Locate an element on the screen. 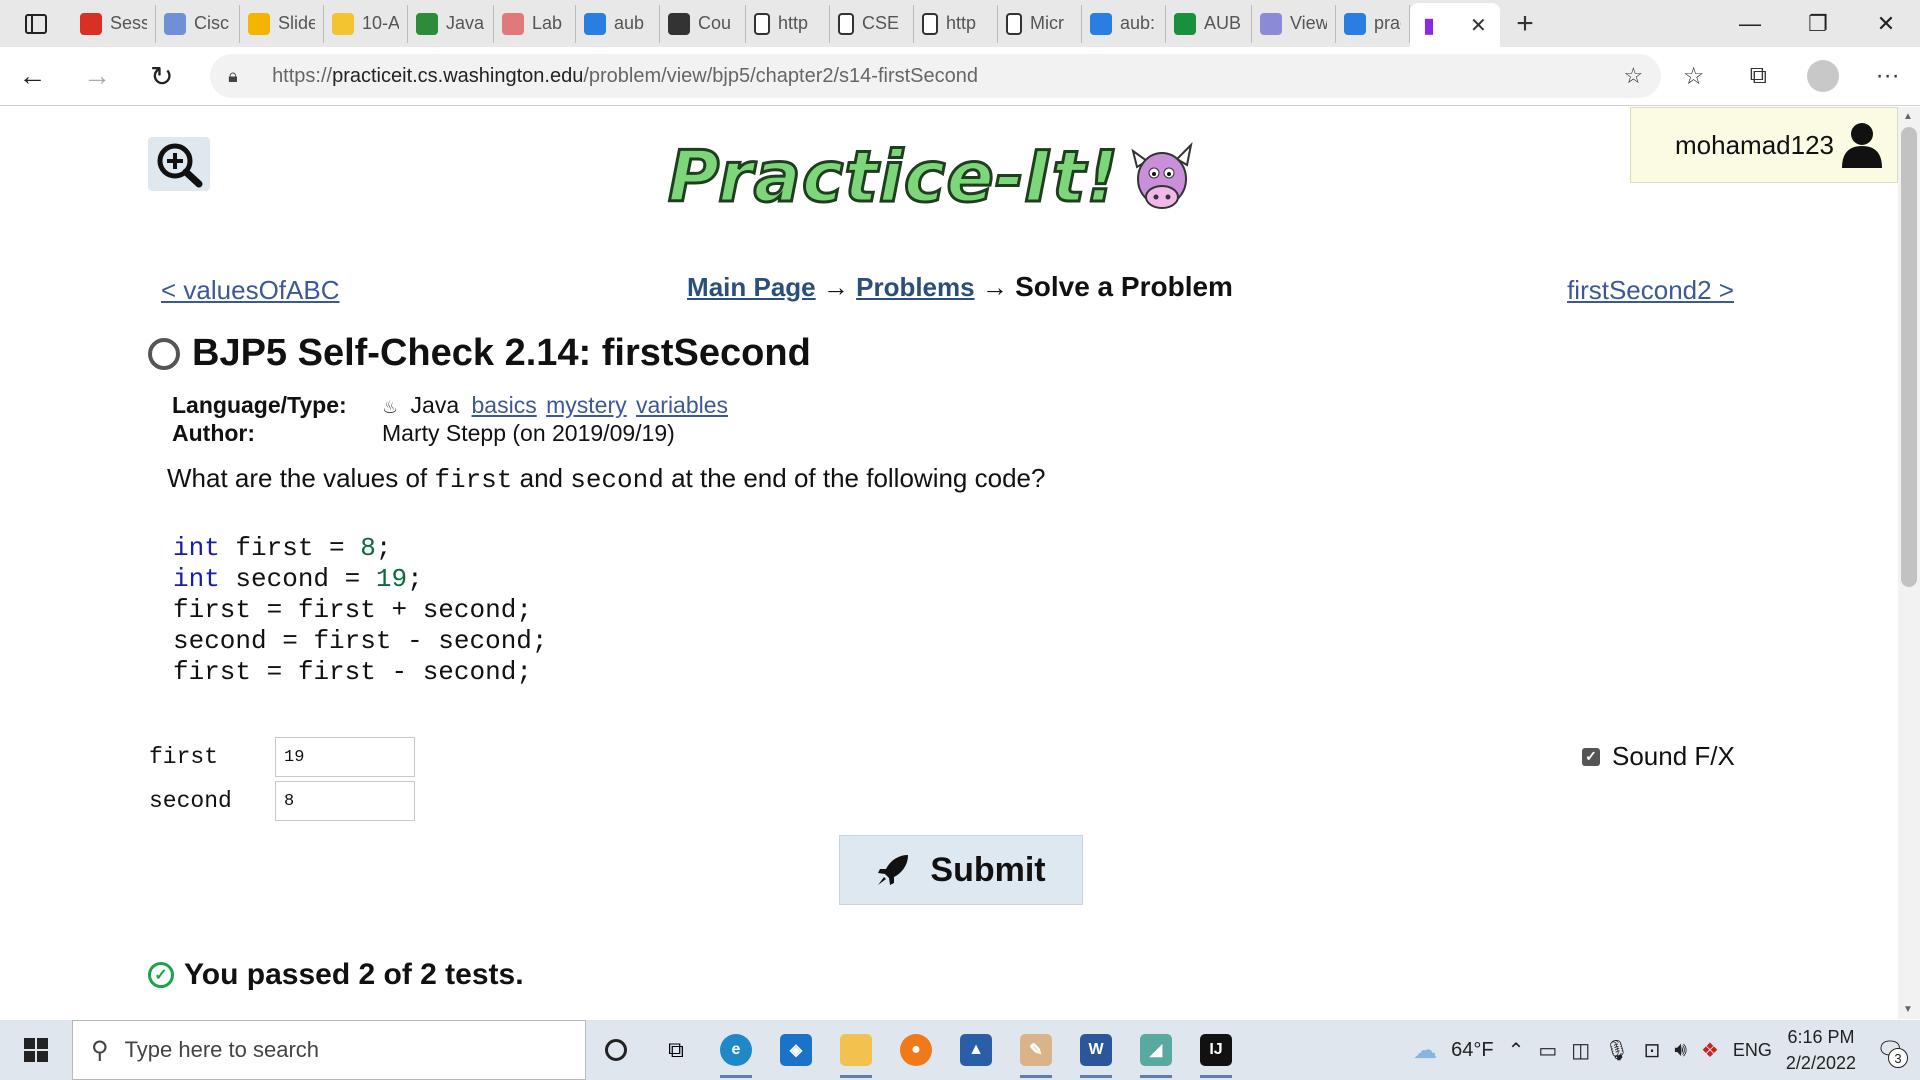 This screenshot has width=1920, height=1080. show-hidden-icons: ⌃ is located at coordinates (1516, 1050).